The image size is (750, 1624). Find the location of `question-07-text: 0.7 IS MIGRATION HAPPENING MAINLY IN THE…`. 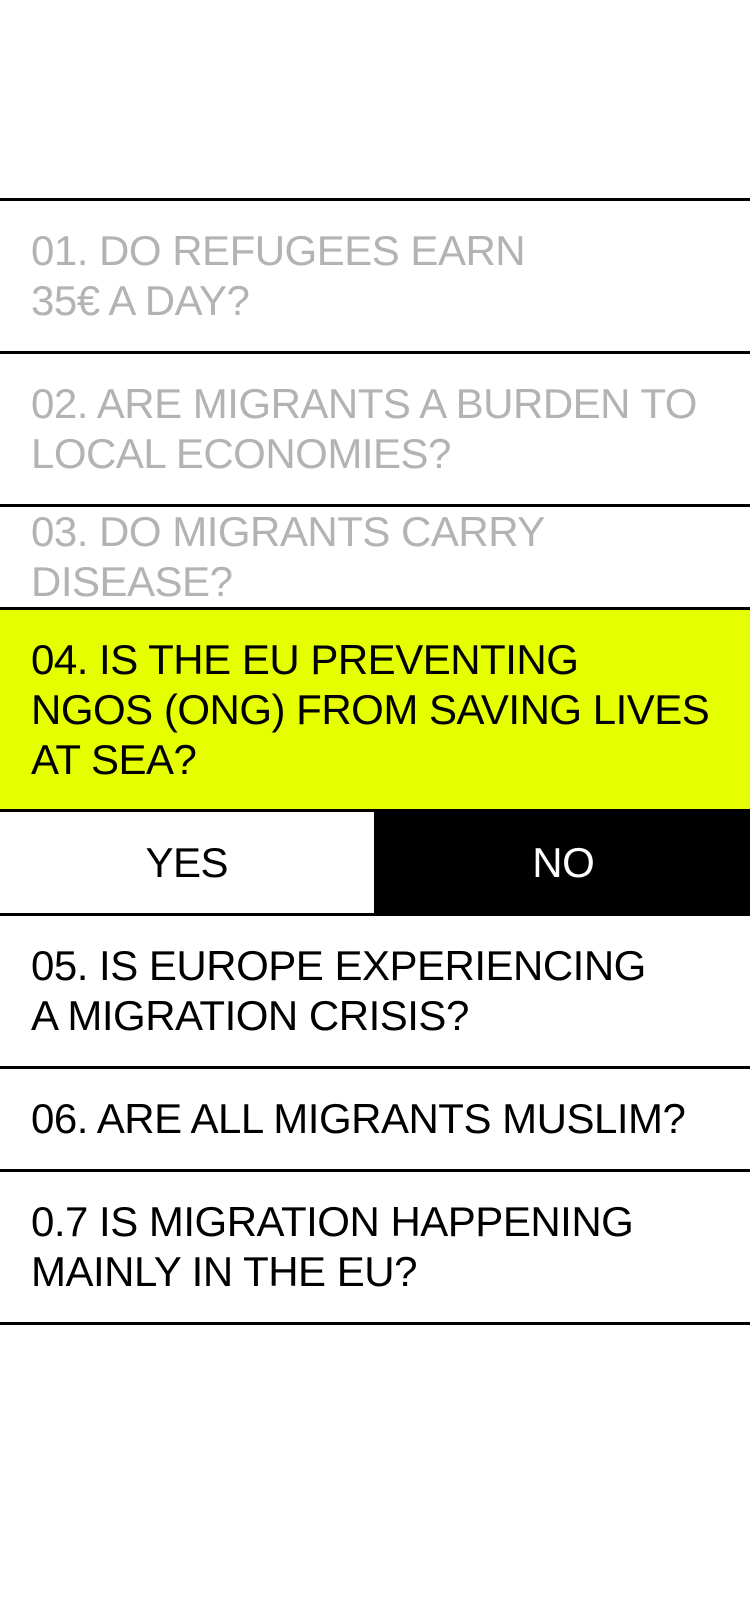

question-07-text: 0.7 IS MIGRATION HAPPENING MAINLY IN THE… is located at coordinates (332, 1246).